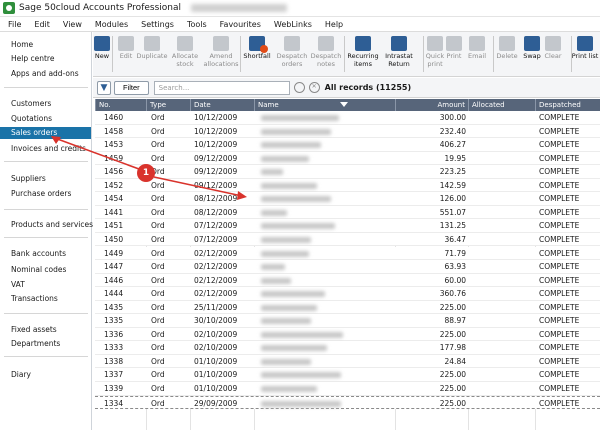 Image resolution: width=600 pixels, height=430 pixels. What do you see at coordinates (185, 54) in the screenshot?
I see `allocate-stock-button: Allocate stock` at bounding box center [185, 54].